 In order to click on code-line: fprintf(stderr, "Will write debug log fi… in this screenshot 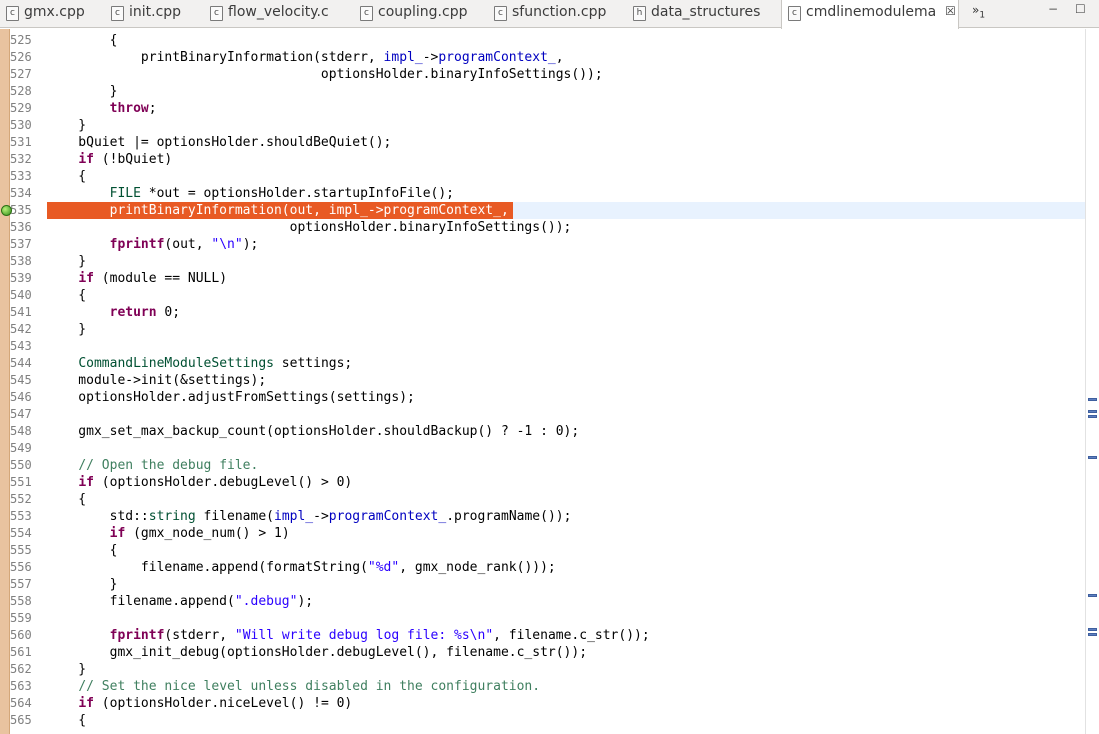, I will do `click(348, 635)`.